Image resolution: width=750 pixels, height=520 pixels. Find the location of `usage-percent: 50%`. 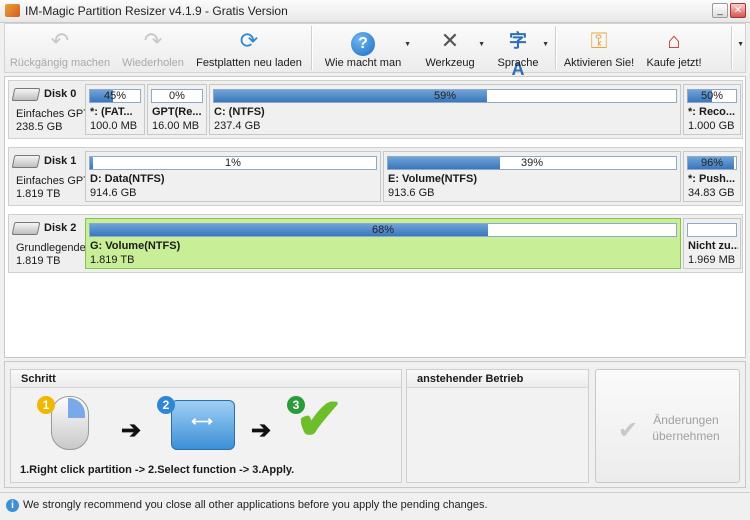

usage-percent: 50% is located at coordinates (712, 96).